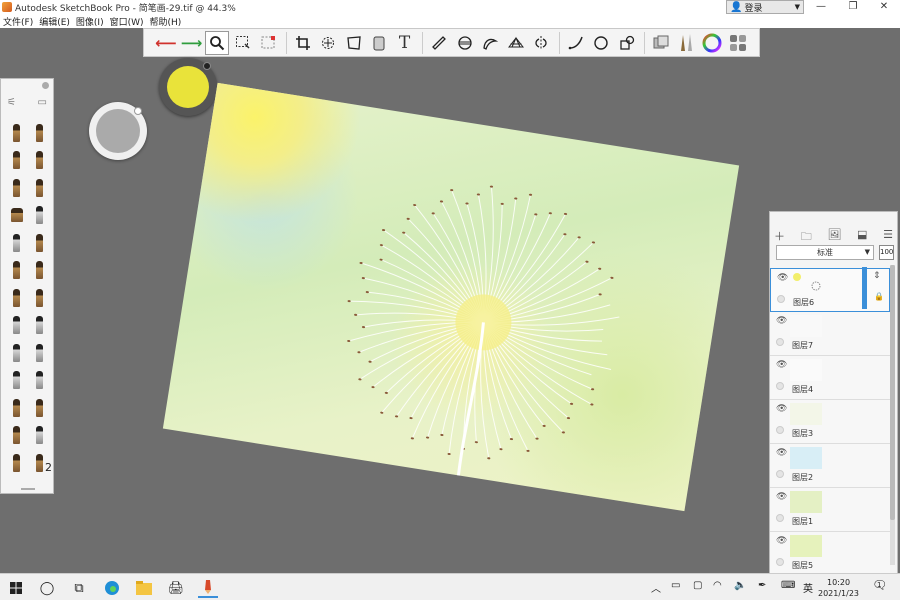 Image resolution: width=900 pixels, height=600 pixels. Describe the element at coordinates (11, 102) in the screenshot. I see `brush-properties-icon: ⚟` at that location.